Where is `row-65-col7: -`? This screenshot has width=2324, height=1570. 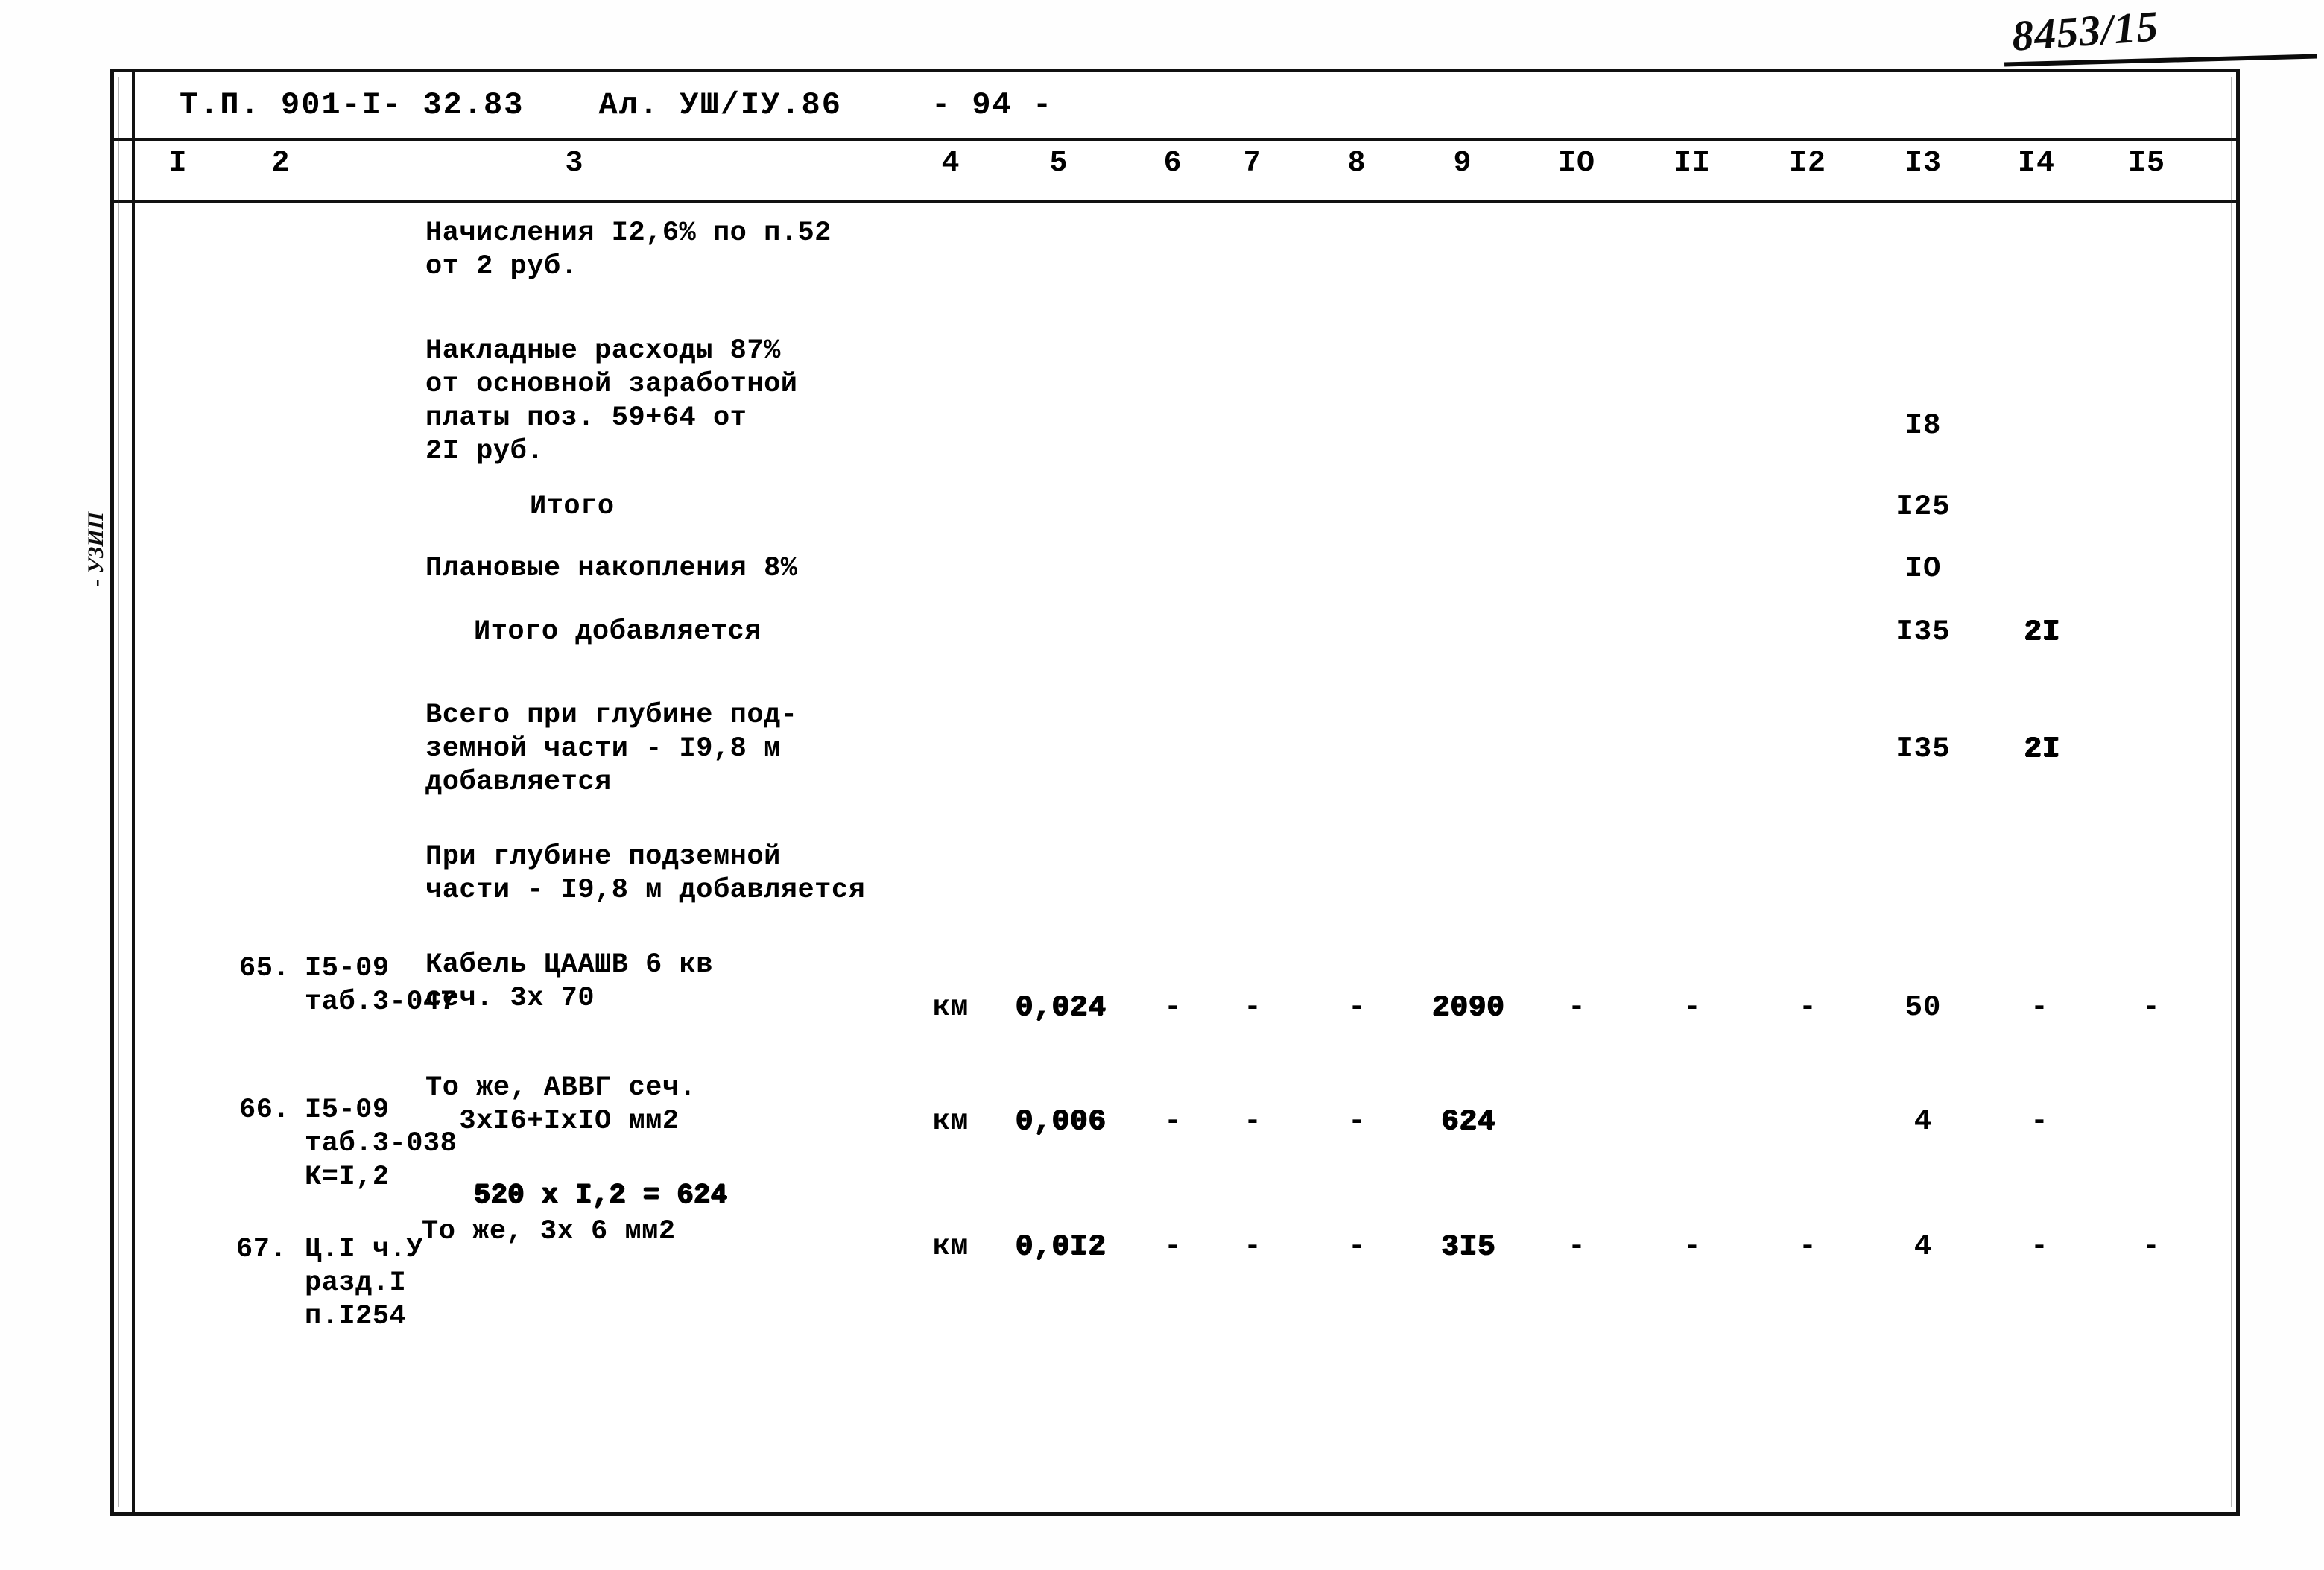 row-65-col7: - is located at coordinates (1252, 1007).